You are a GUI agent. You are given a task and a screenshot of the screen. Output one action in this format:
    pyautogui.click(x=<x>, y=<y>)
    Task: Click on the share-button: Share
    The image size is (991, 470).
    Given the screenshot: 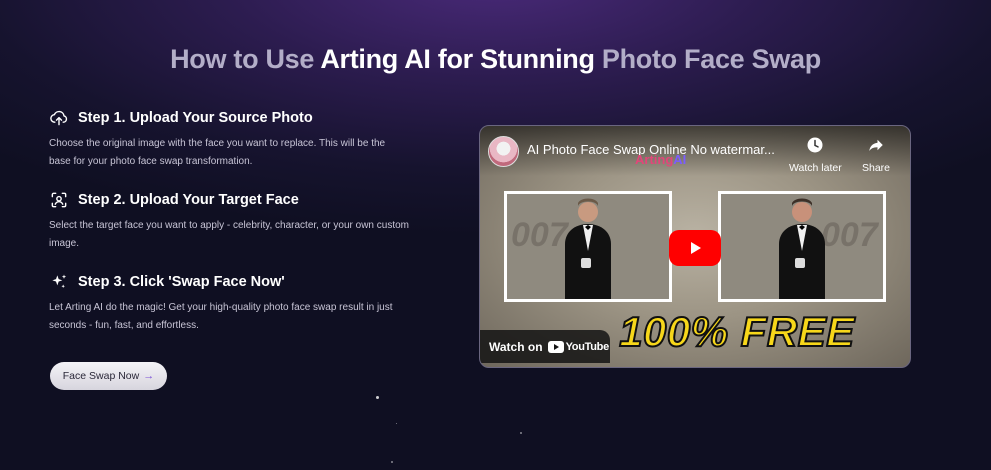 What is the action you would take?
    pyautogui.click(x=876, y=155)
    